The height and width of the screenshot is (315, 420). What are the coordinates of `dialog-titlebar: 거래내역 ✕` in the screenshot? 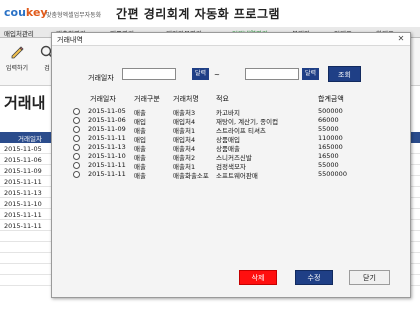 It's located at (231, 39).